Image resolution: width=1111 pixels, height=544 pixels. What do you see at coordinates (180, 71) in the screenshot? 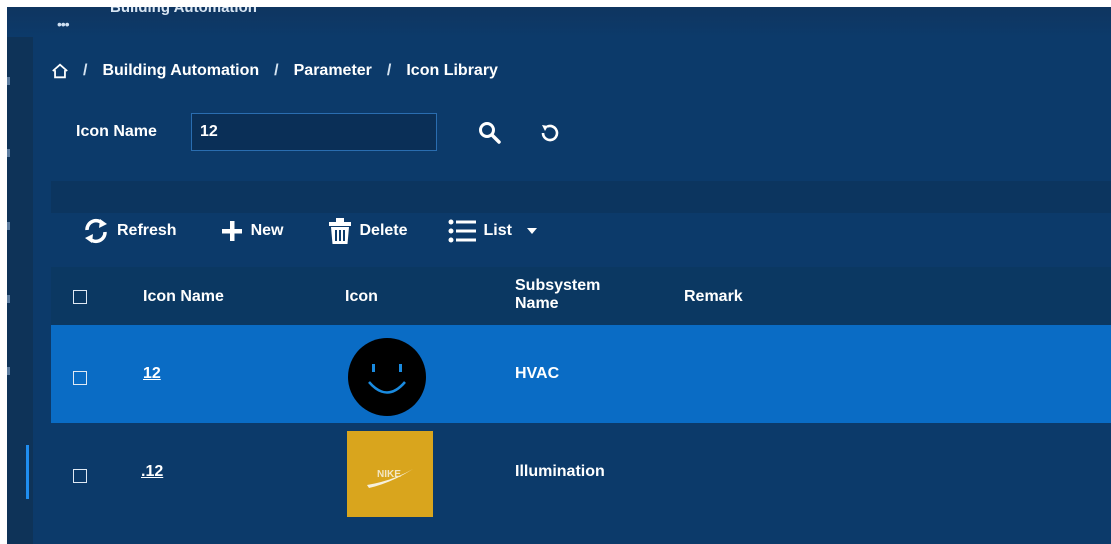
I see `breadcrumb-item-building-automation: Building Automation` at bounding box center [180, 71].